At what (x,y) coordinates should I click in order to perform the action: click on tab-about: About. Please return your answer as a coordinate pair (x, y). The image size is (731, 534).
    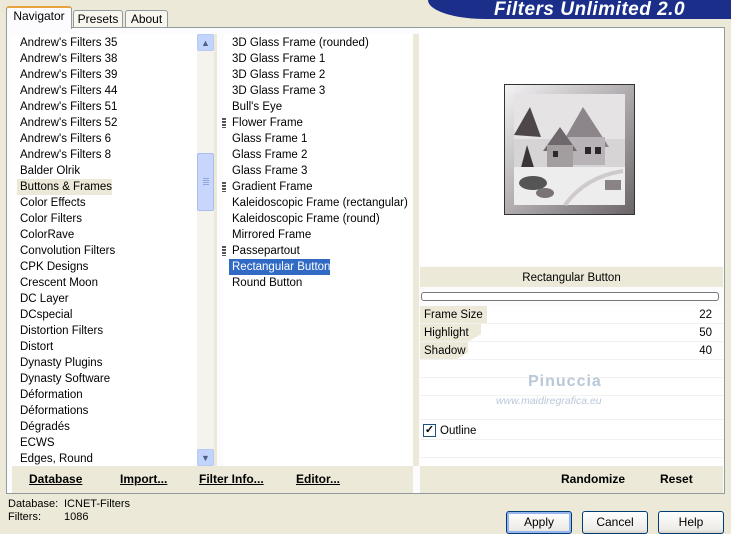
    Looking at the image, I should click on (146, 19).